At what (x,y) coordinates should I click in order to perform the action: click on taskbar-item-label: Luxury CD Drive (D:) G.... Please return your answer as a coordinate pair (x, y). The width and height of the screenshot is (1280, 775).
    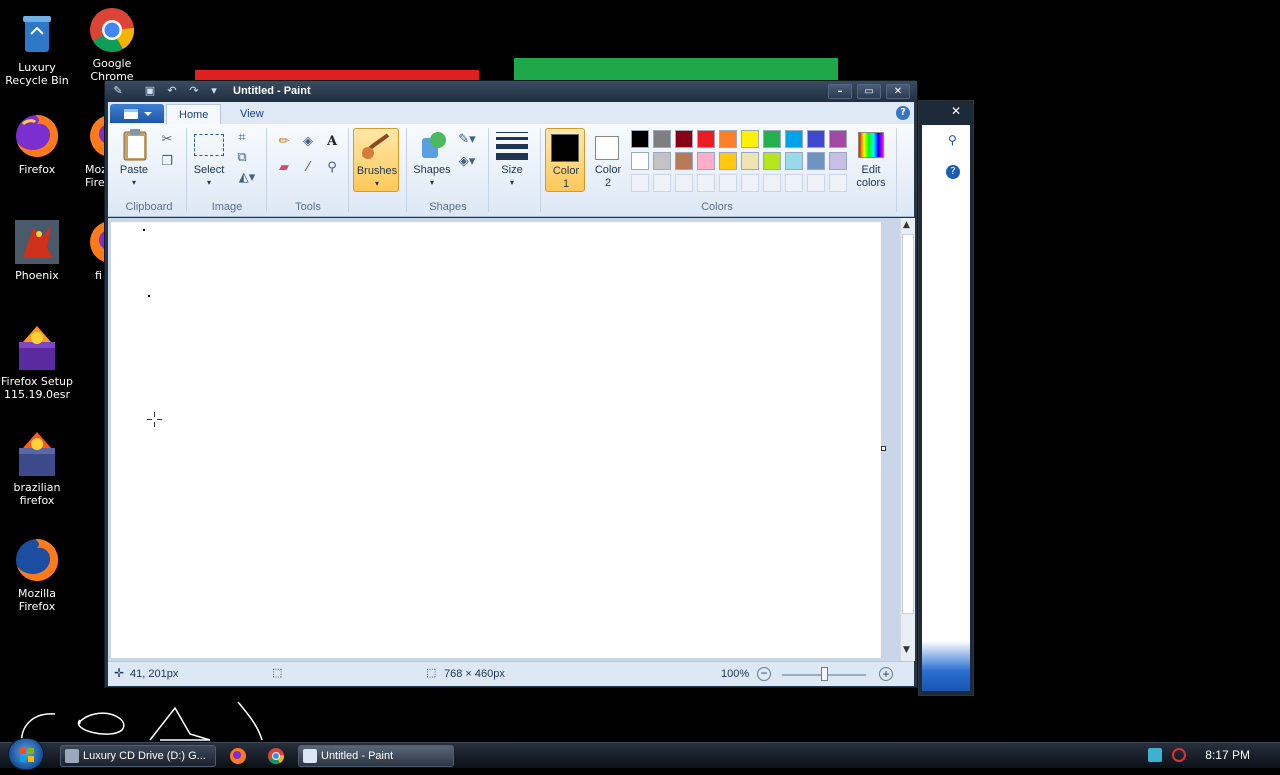
    Looking at the image, I should click on (144, 756).